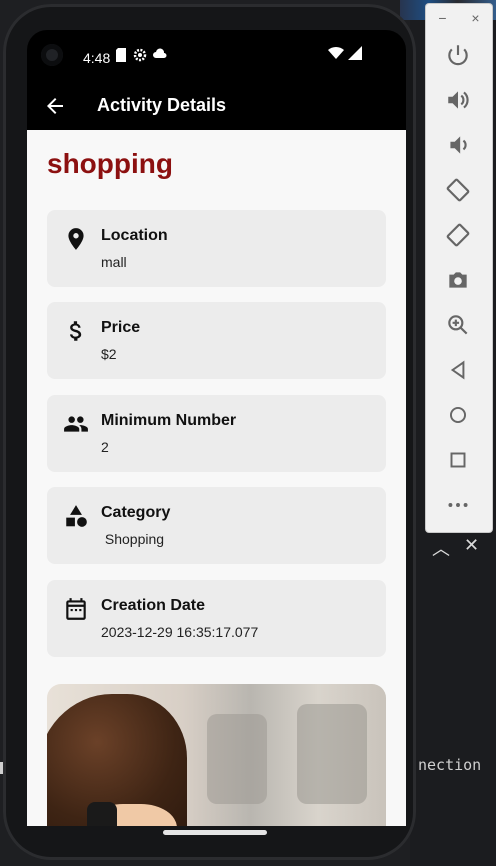 This screenshot has width=496, height=866. I want to click on rotate-left-icon, so click(458, 190).